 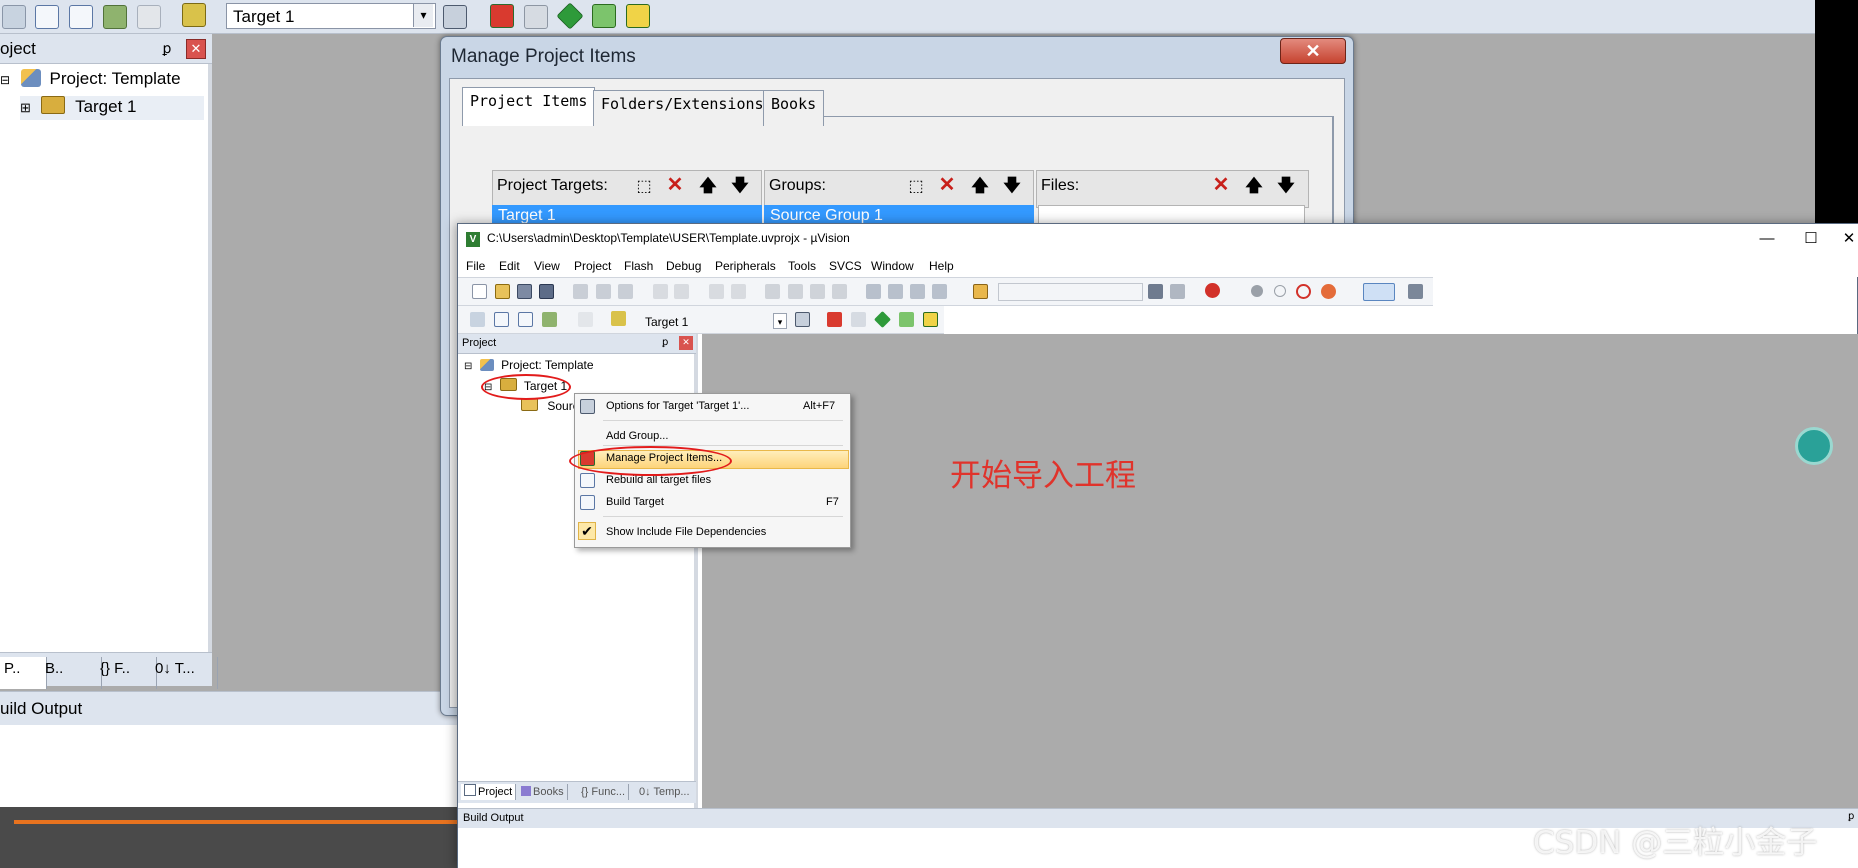 I want to click on find-in-files-icon, so click(x=980, y=291).